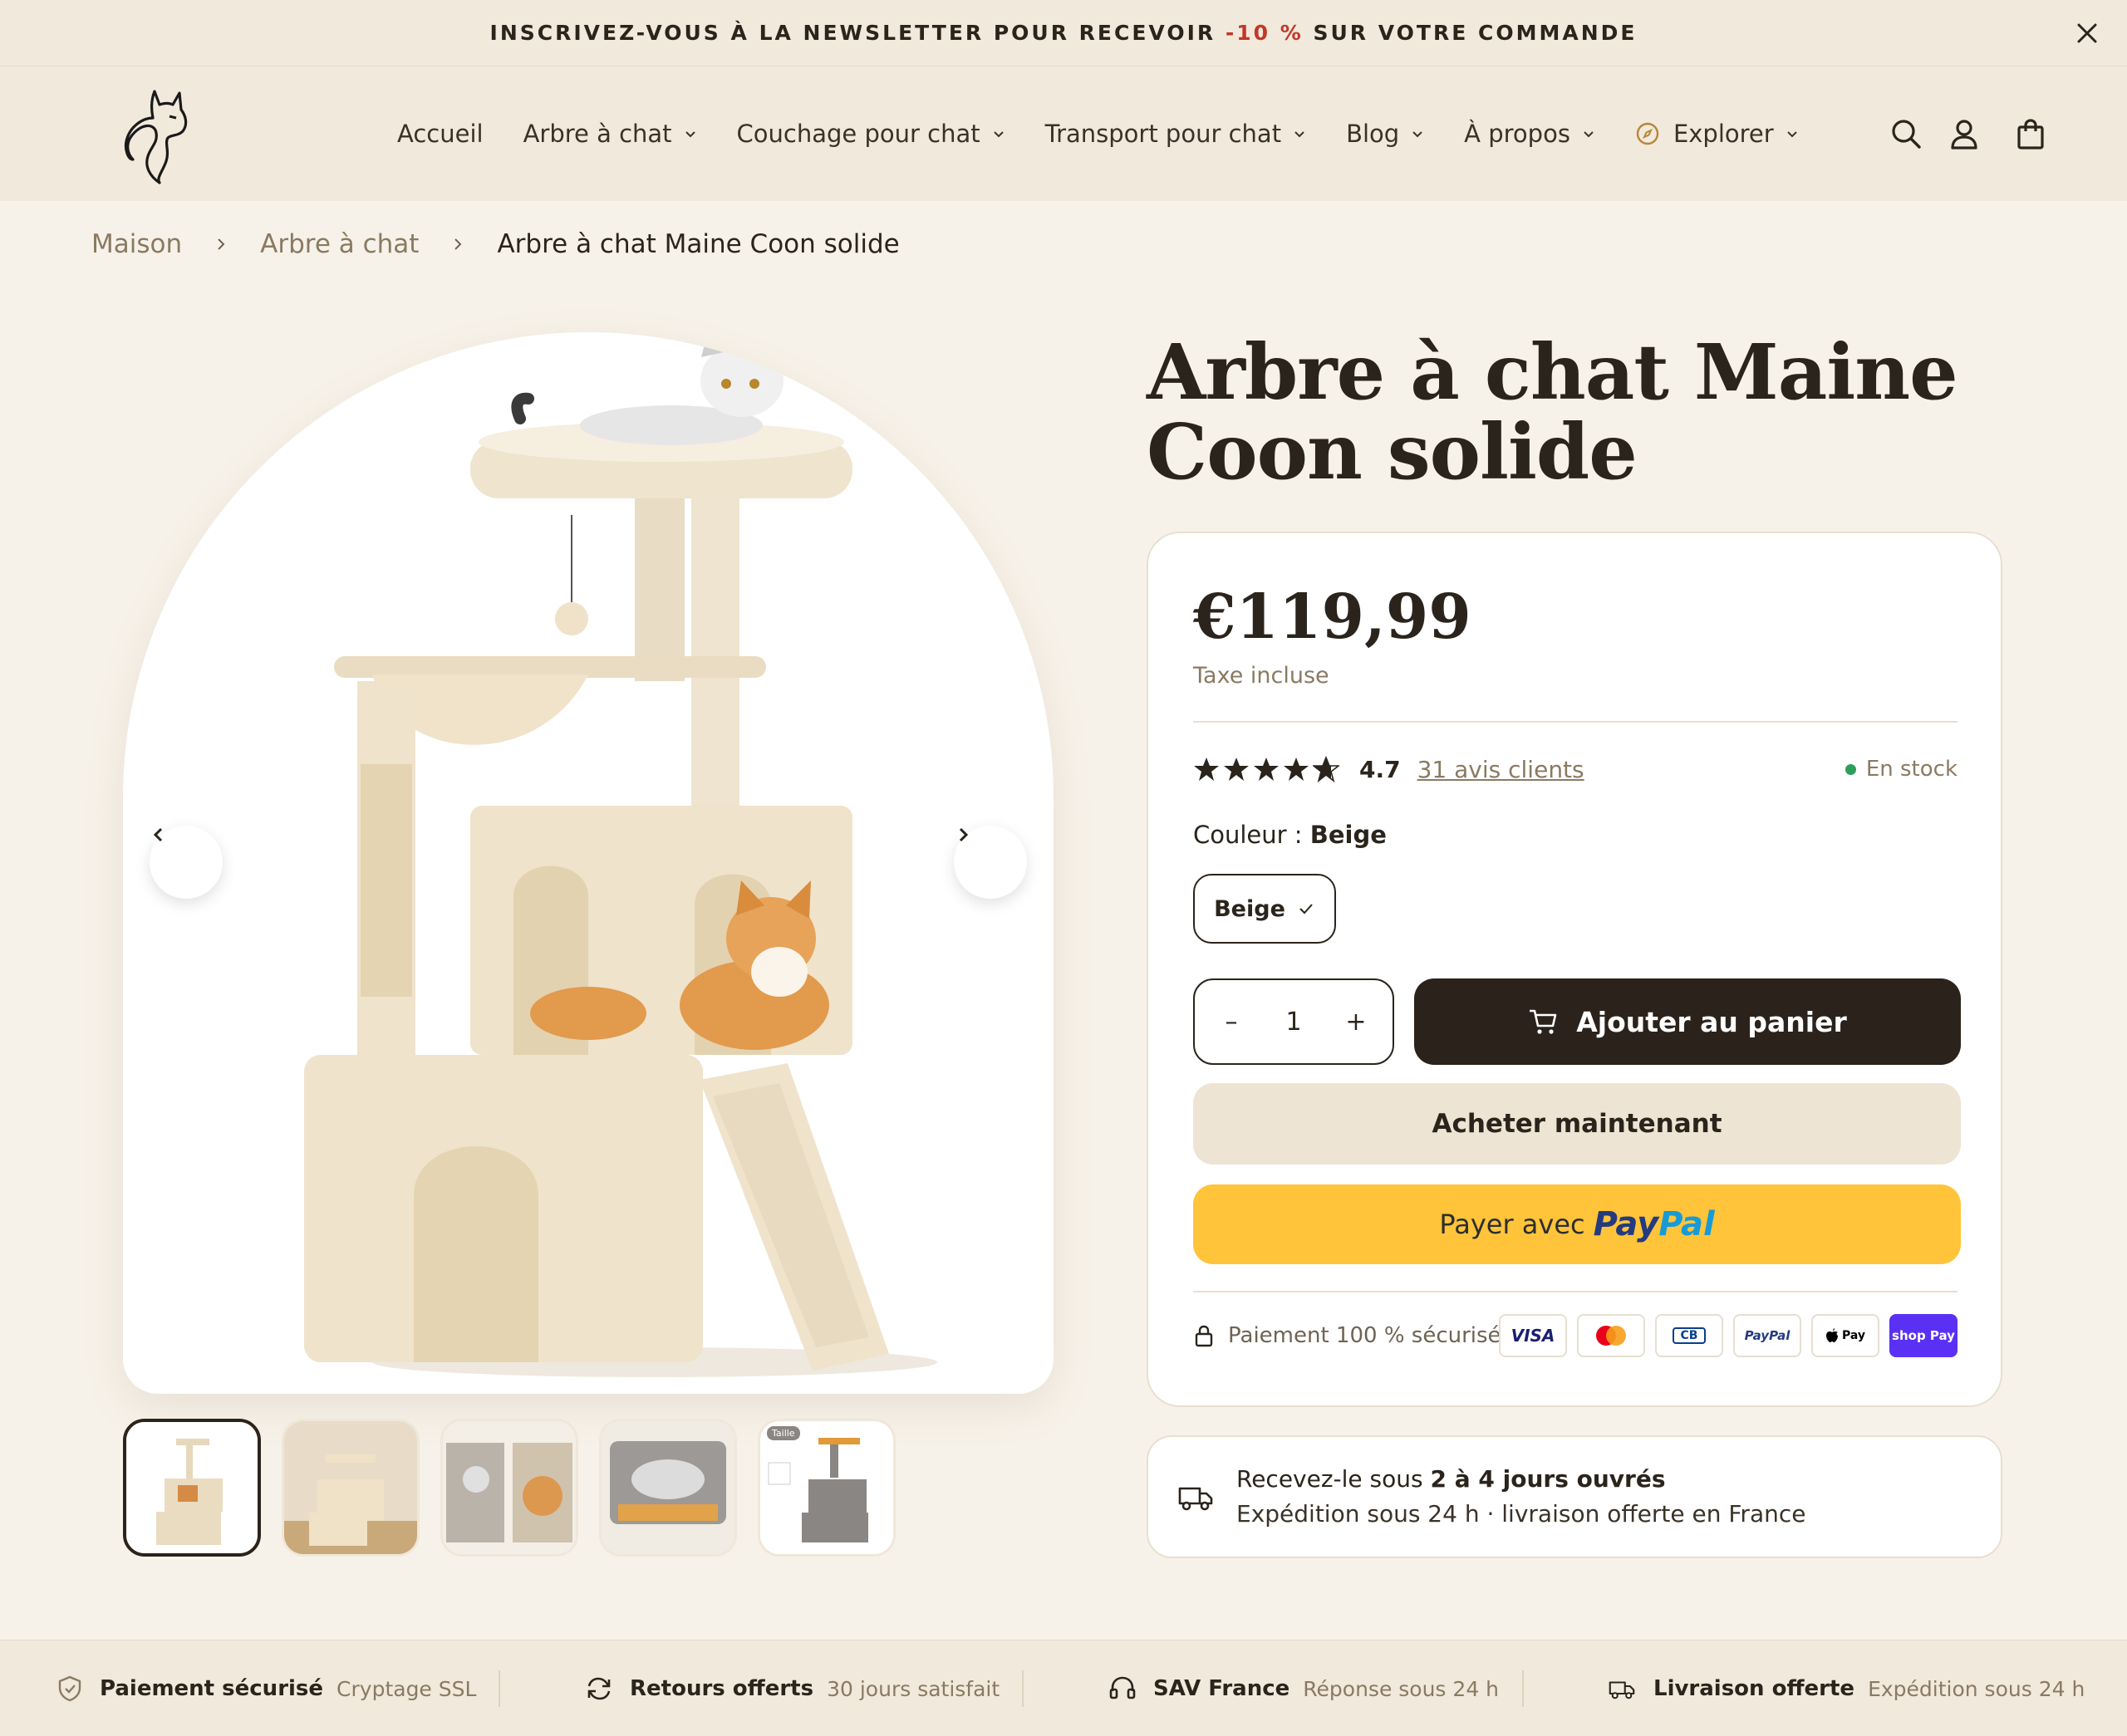 The width and height of the screenshot is (2127, 1736). Describe the element at coordinates (1611, 1336) in the screenshot. I see `mastercard-icon` at that location.